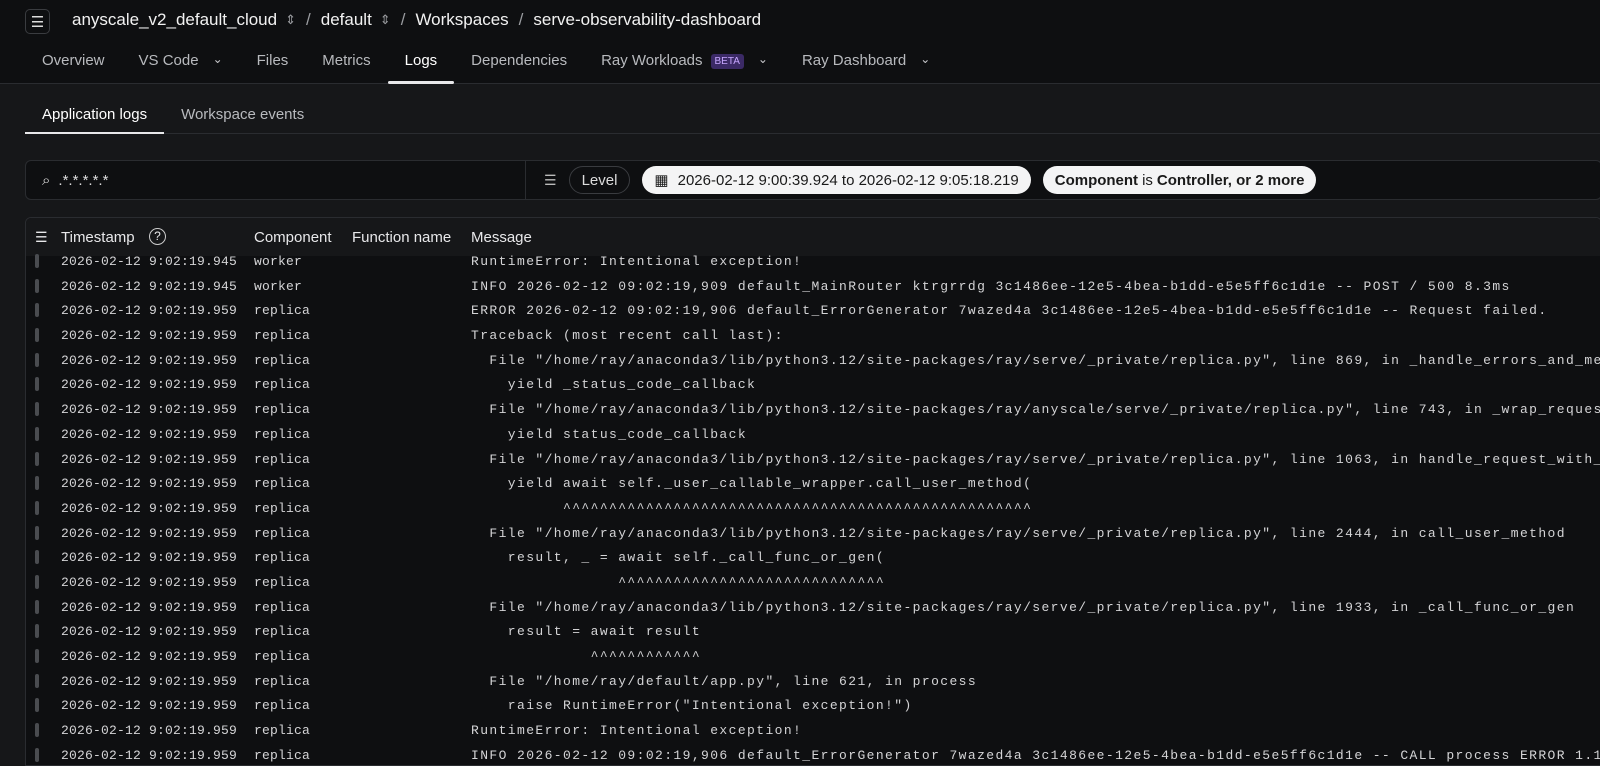  What do you see at coordinates (276, 180) in the screenshot?
I see `search-input: ⌕ .*.*.*.*.*` at bounding box center [276, 180].